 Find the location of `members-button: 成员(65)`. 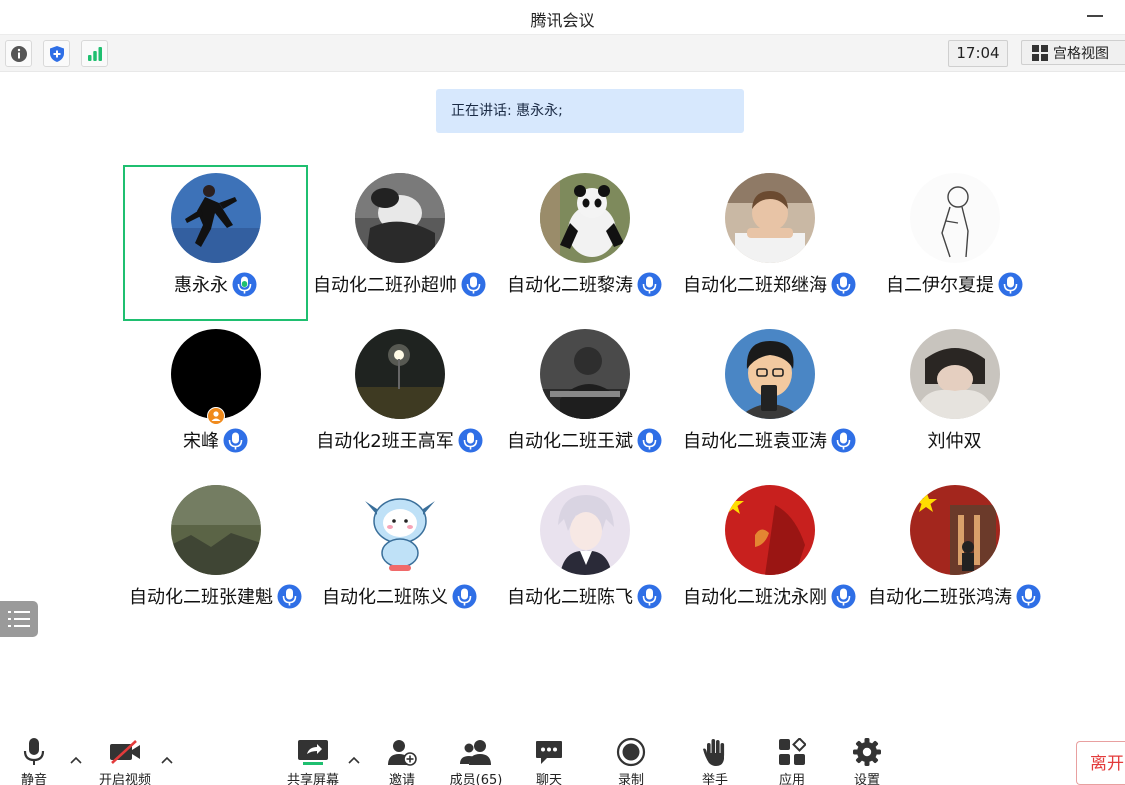

members-button: 成员(65) is located at coordinates (476, 760).